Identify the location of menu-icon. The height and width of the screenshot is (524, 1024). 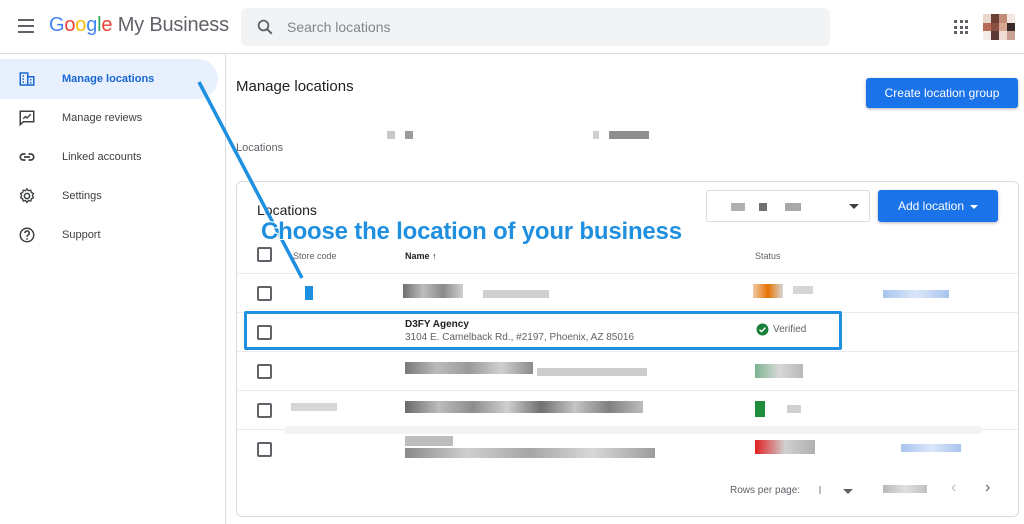
(26, 26).